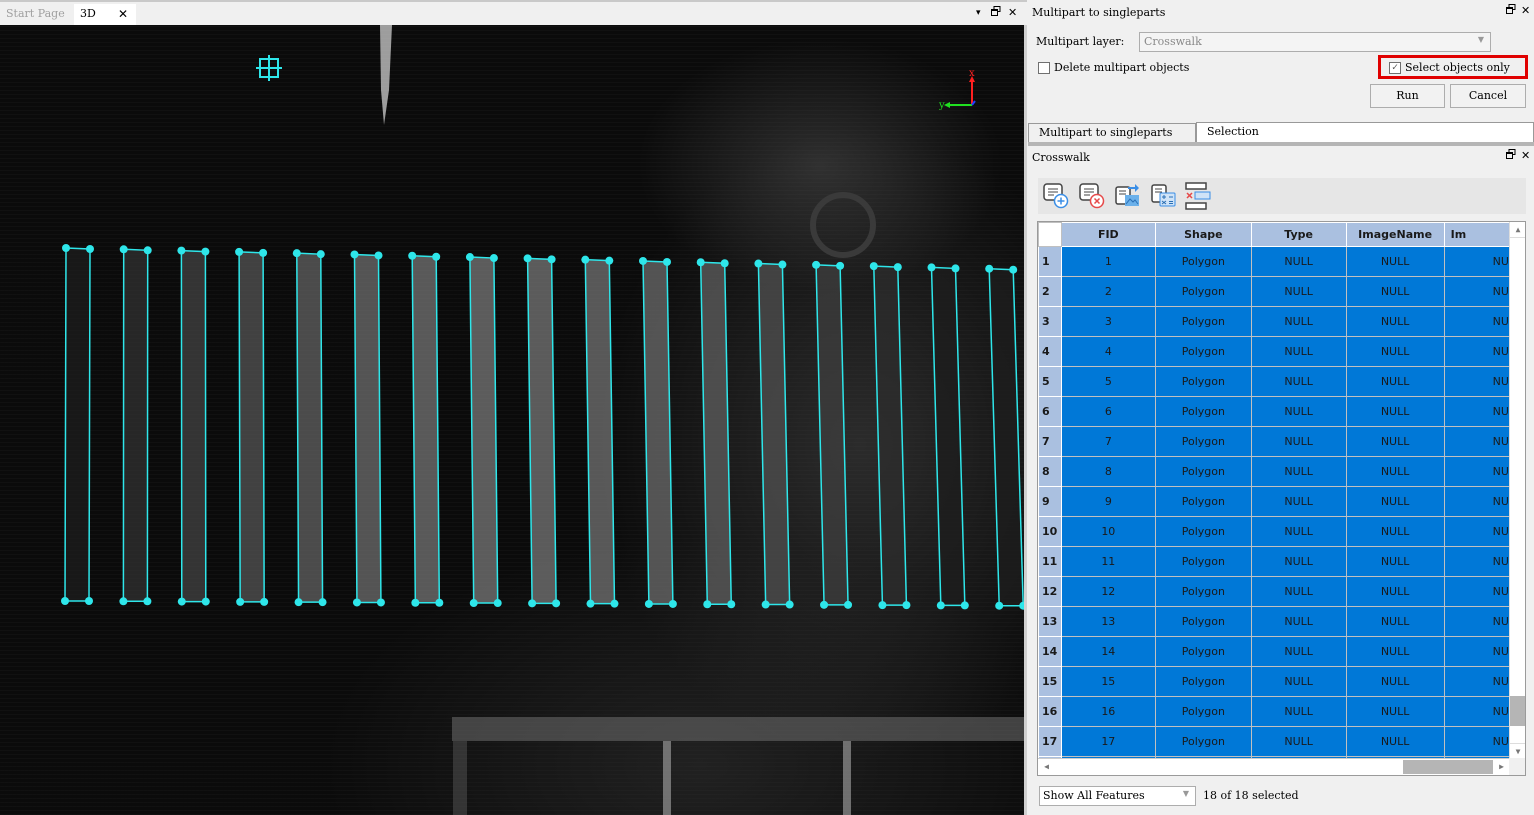 Image resolution: width=1534 pixels, height=815 pixels. What do you see at coordinates (1274, 441) in the screenshot?
I see `table-row: 7 7 Polygon NULL NULL NU` at bounding box center [1274, 441].